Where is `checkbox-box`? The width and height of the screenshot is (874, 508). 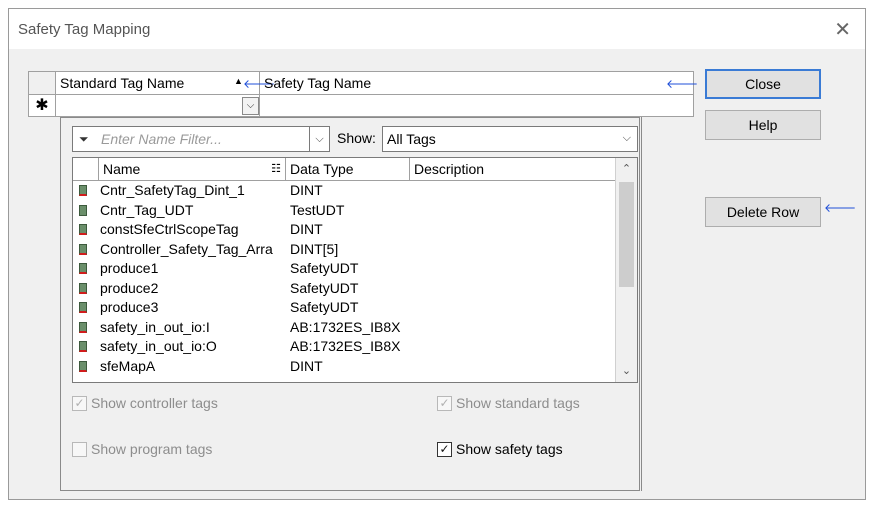
checkbox-box is located at coordinates (79, 449).